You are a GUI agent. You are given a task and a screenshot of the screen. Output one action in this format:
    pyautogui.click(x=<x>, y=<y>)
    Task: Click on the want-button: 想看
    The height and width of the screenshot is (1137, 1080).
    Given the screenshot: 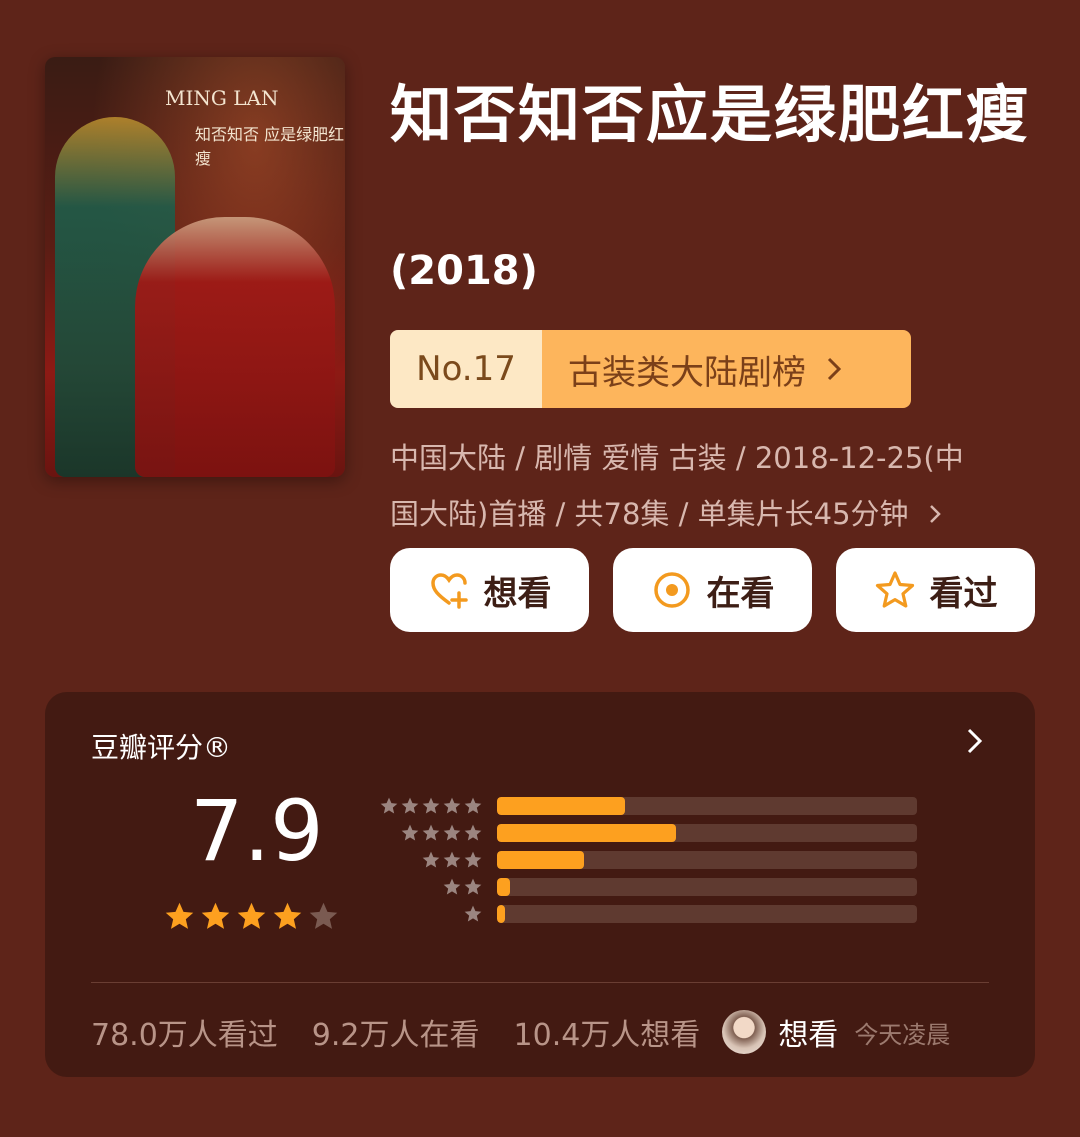 What is the action you would take?
    pyautogui.click(x=489, y=590)
    